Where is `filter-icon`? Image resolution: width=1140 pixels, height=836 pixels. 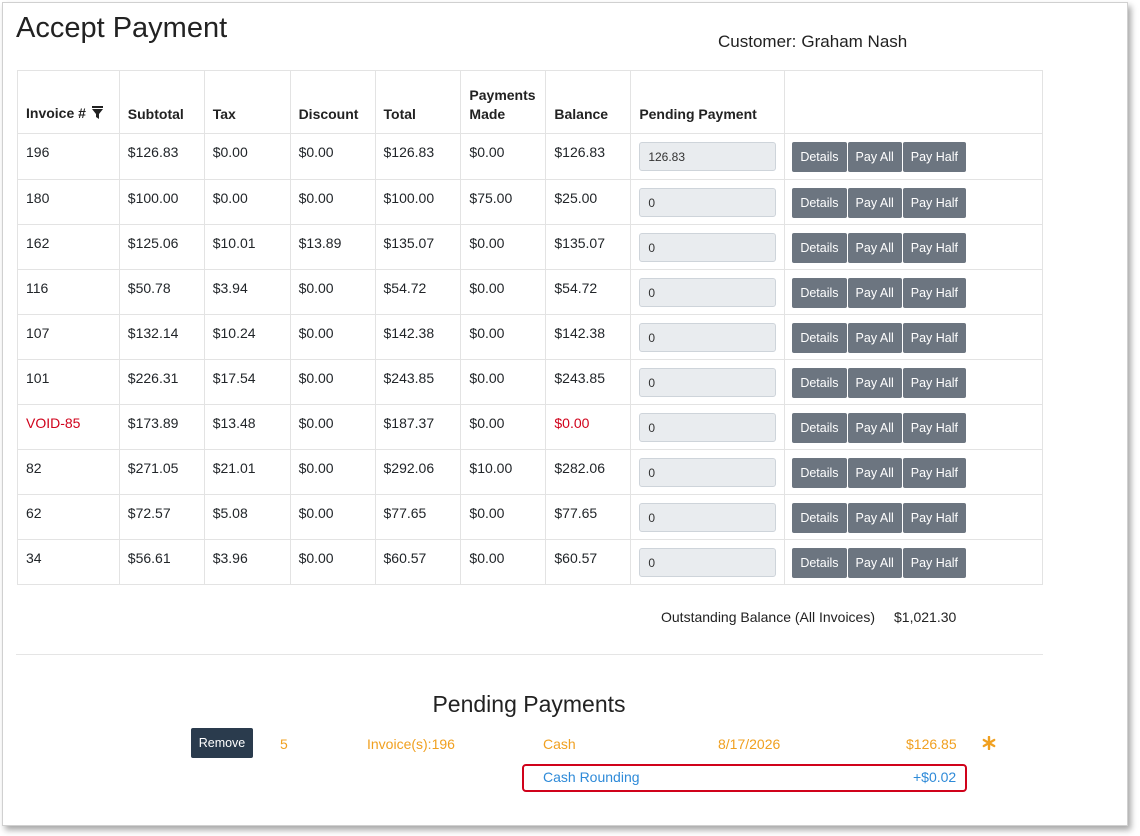 filter-icon is located at coordinates (97, 114).